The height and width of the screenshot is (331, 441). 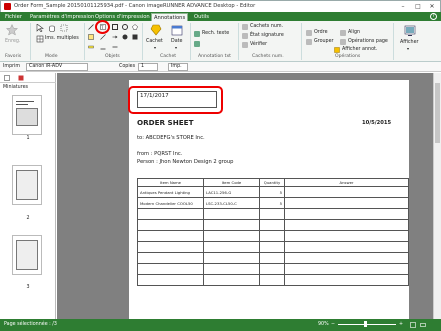 I want to click on app-icon, so click(x=7, y=6).